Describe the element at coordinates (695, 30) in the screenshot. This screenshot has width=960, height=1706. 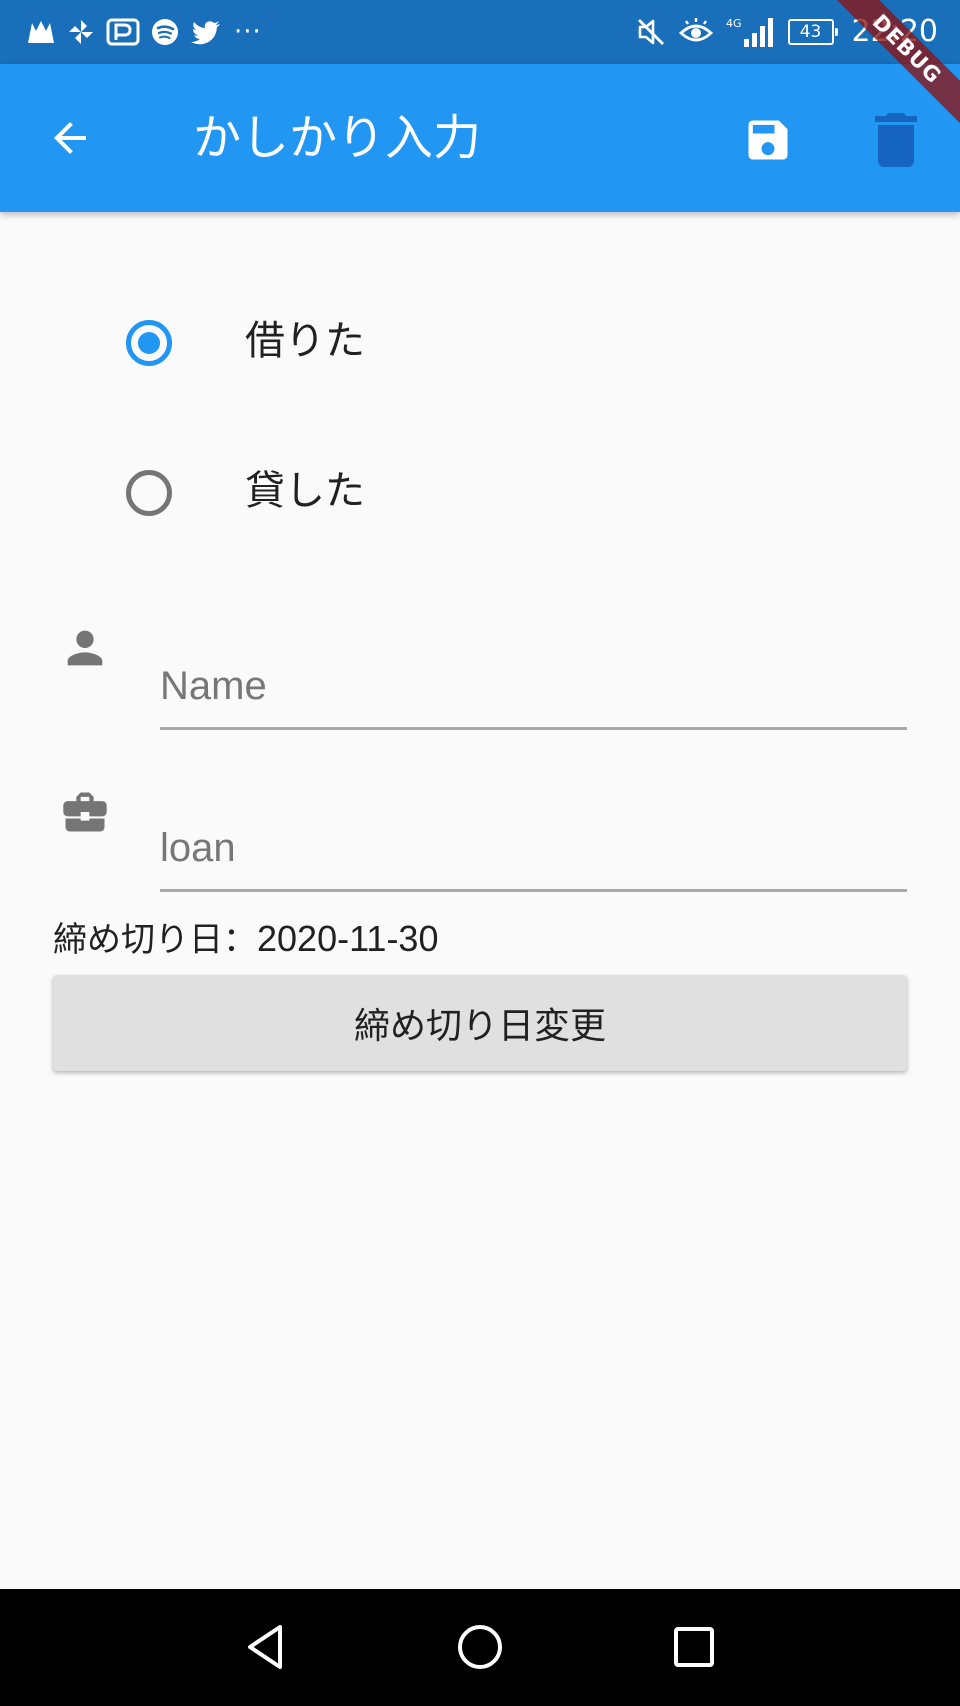
I see `eye-comfort-icon` at that location.